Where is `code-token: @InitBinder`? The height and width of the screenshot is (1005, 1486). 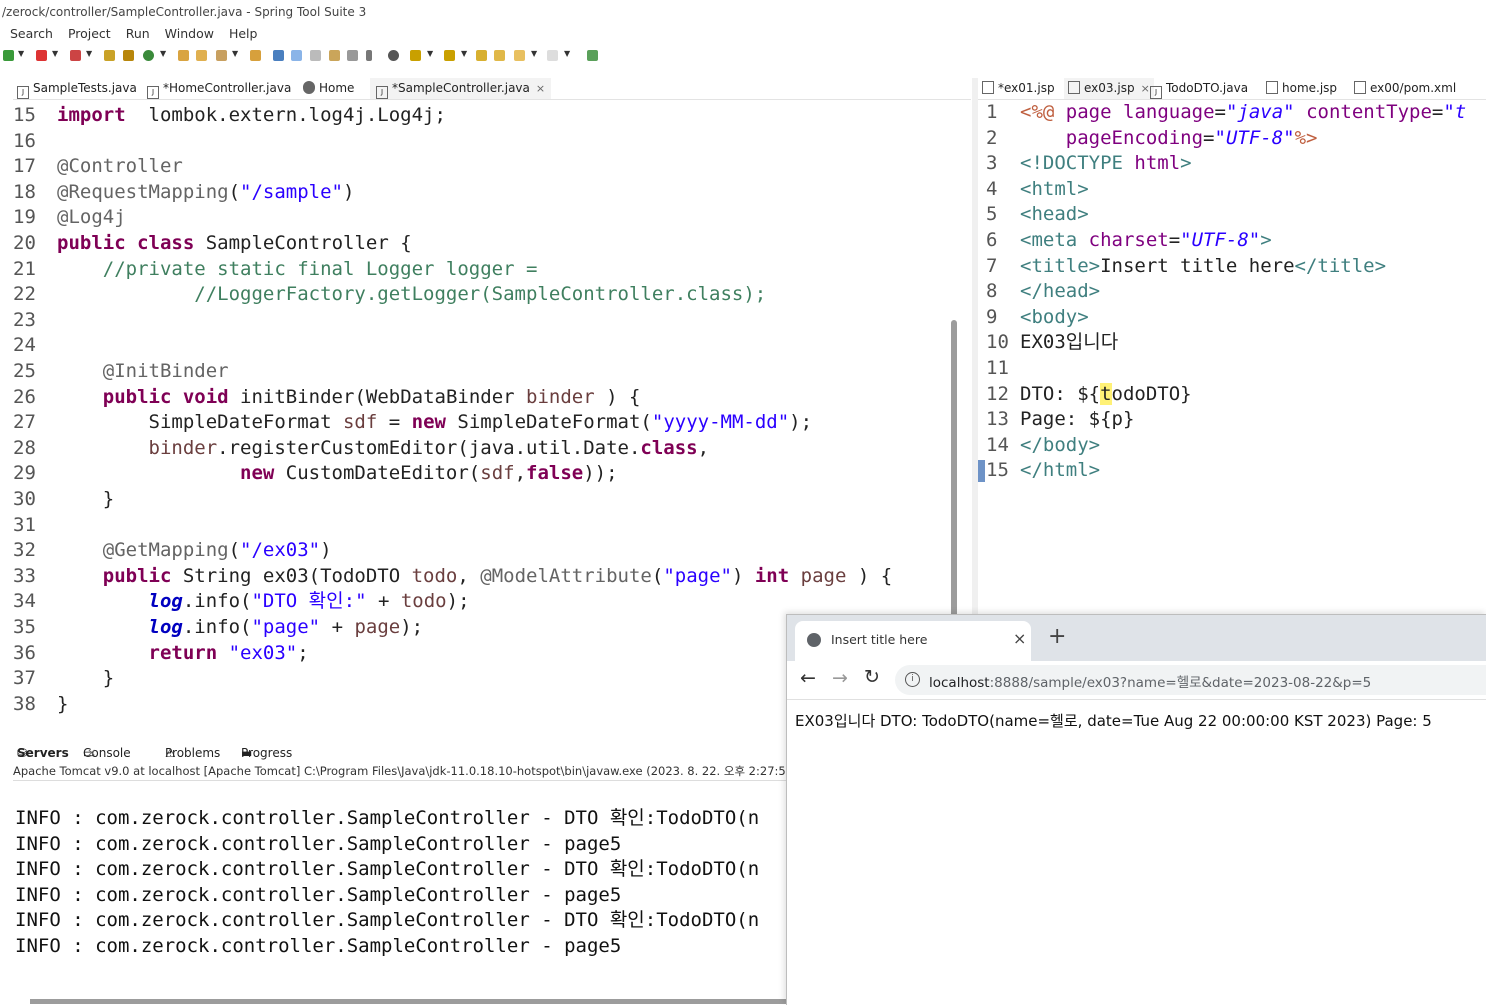
code-token: @InitBinder is located at coordinates (143, 371).